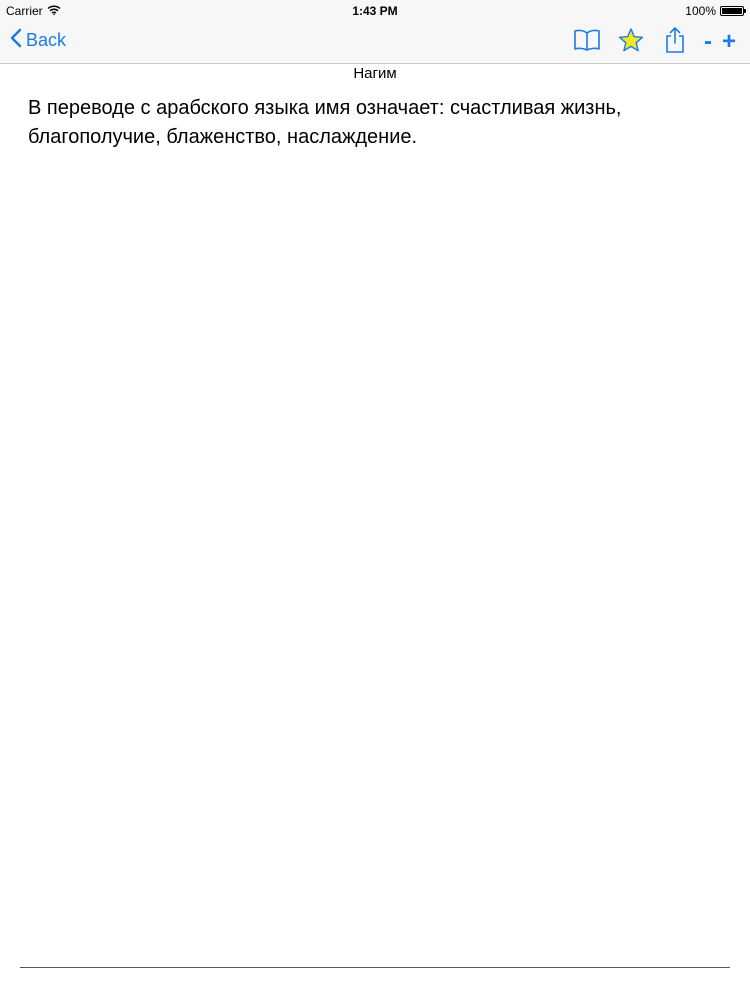 Image resolution: width=750 pixels, height=1000 pixels. I want to click on book-button, so click(587, 42).